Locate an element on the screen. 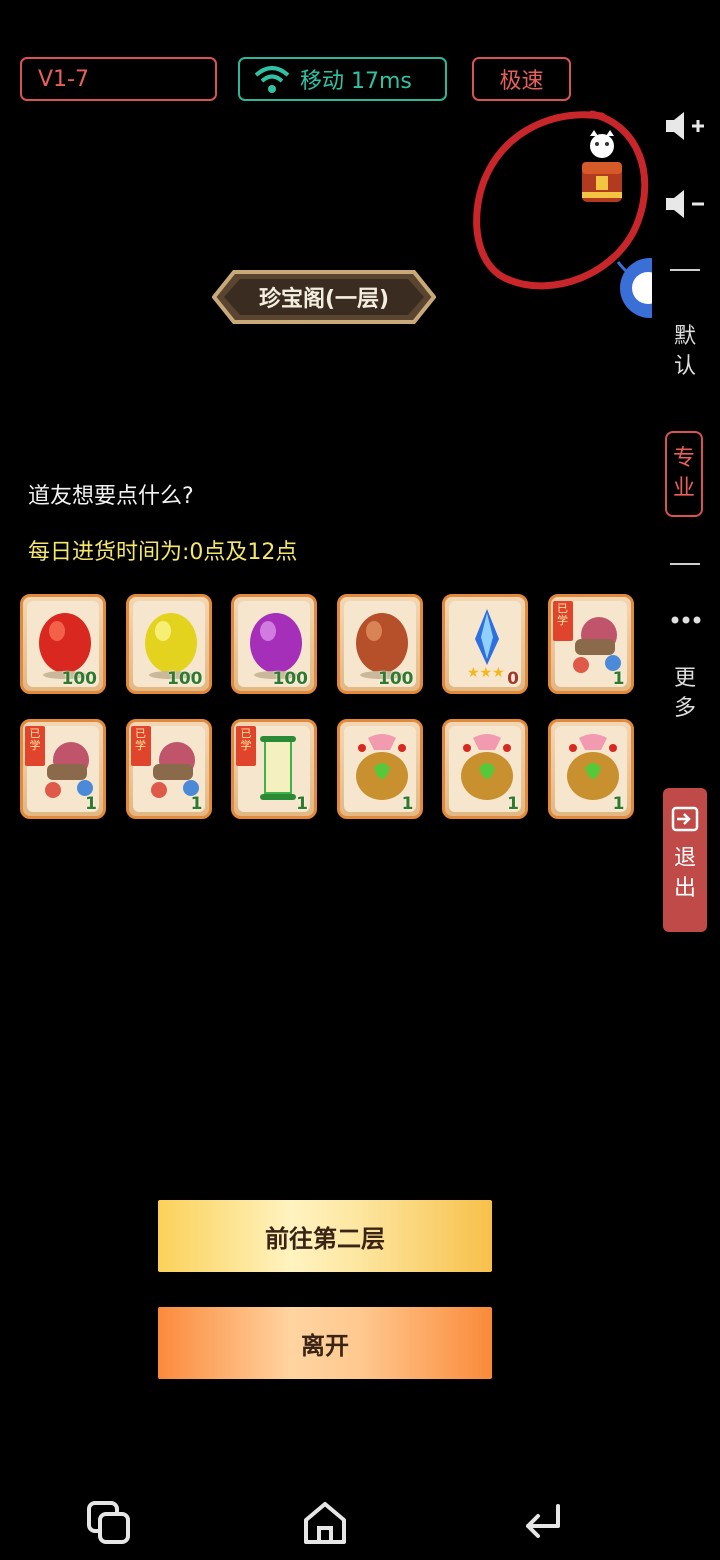 The image size is (720, 1560). wifi-icon is located at coordinates (272, 79).